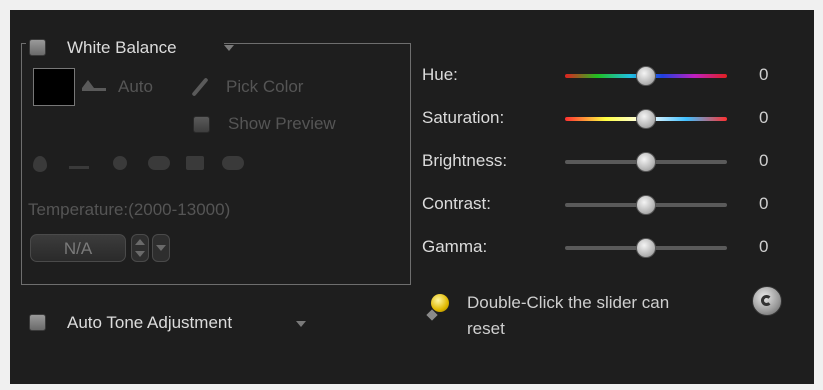 The height and width of the screenshot is (390, 823). I want to click on sun-icon, so click(120, 163).